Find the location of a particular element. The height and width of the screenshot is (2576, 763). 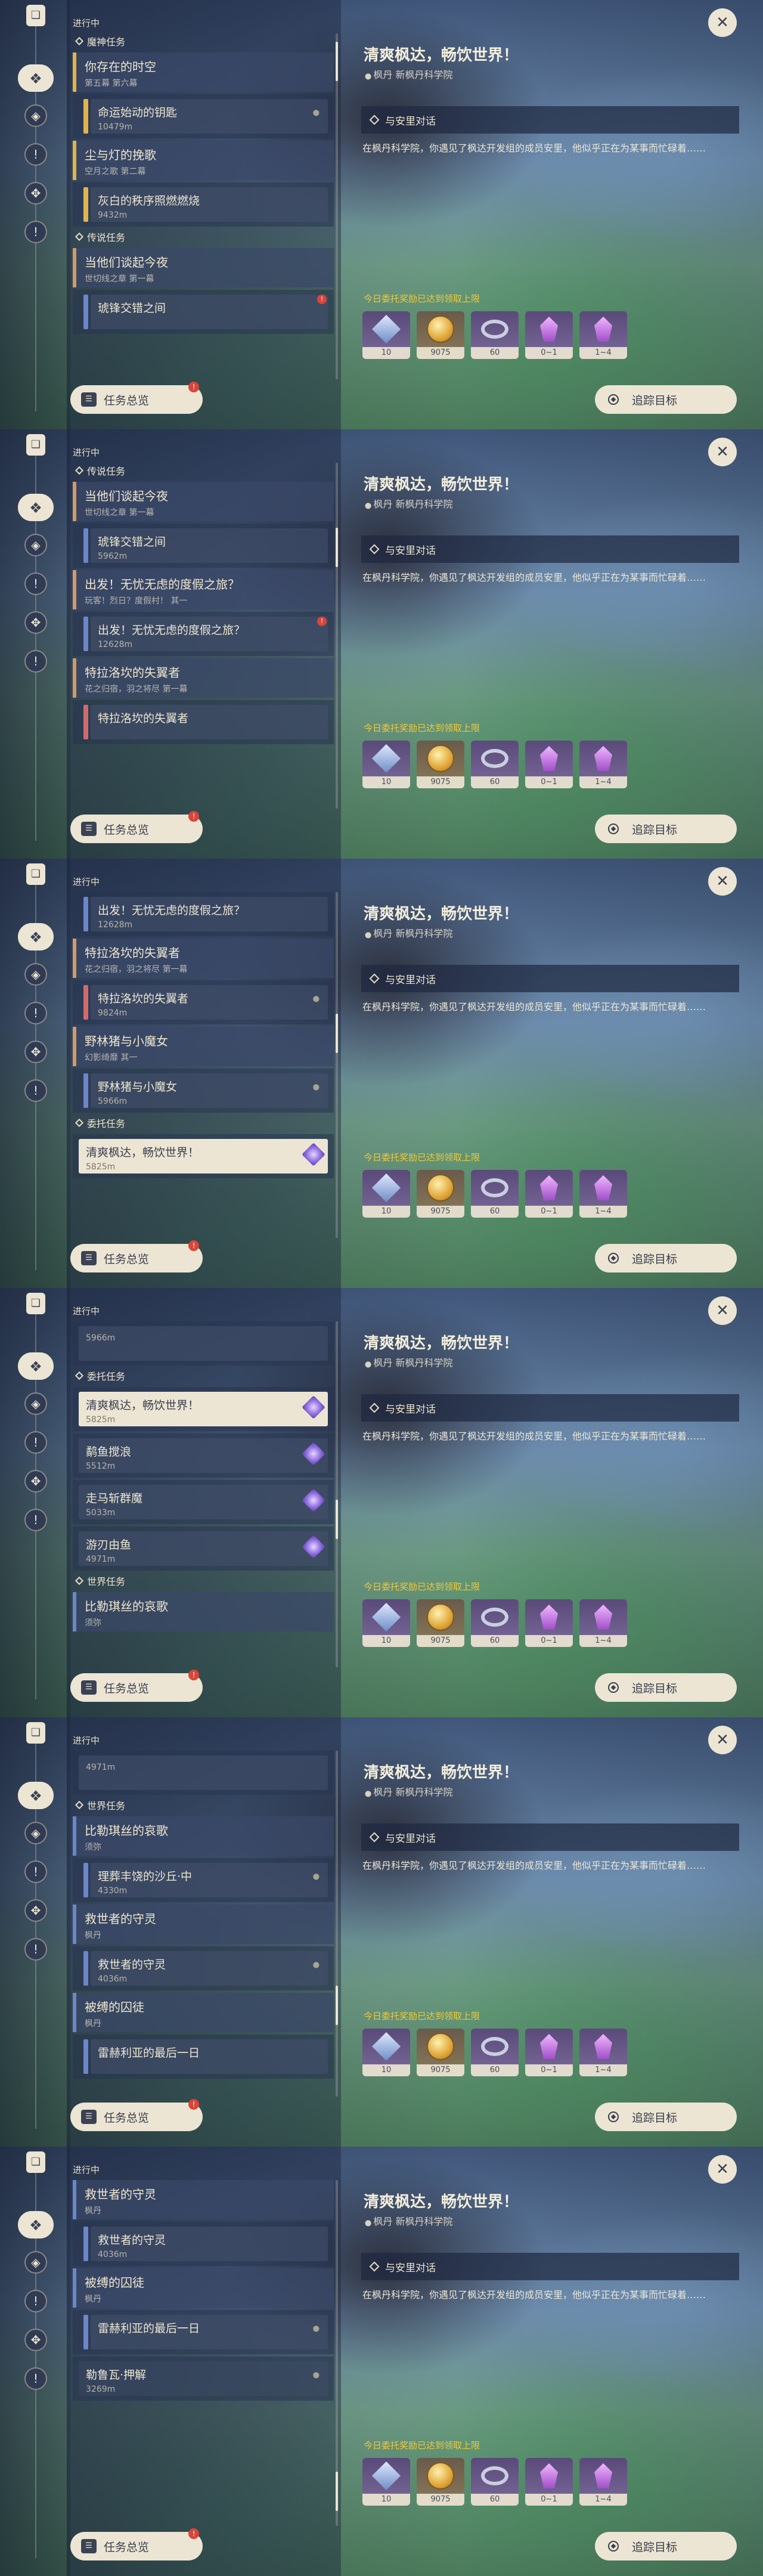

quest-item: 救世者的守灵 4036m ⬤ is located at coordinates (203, 1968).